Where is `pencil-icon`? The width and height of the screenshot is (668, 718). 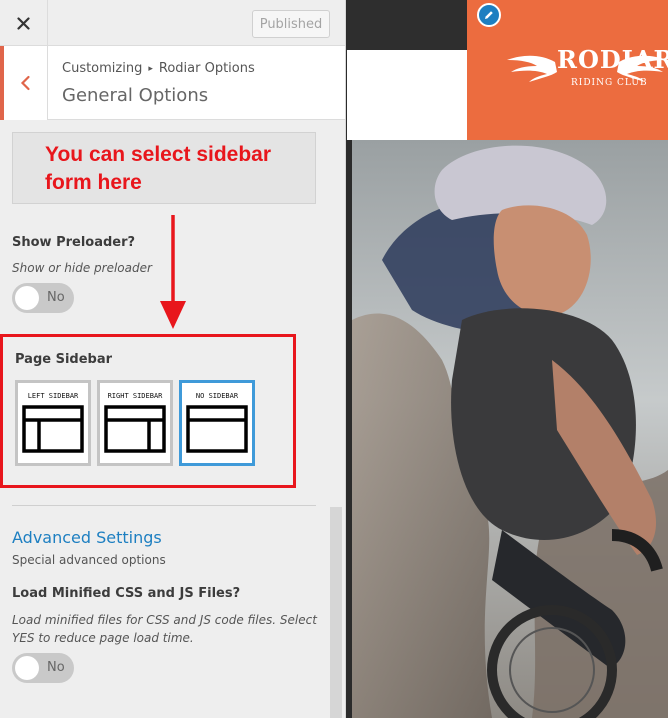 pencil-icon is located at coordinates (489, 15).